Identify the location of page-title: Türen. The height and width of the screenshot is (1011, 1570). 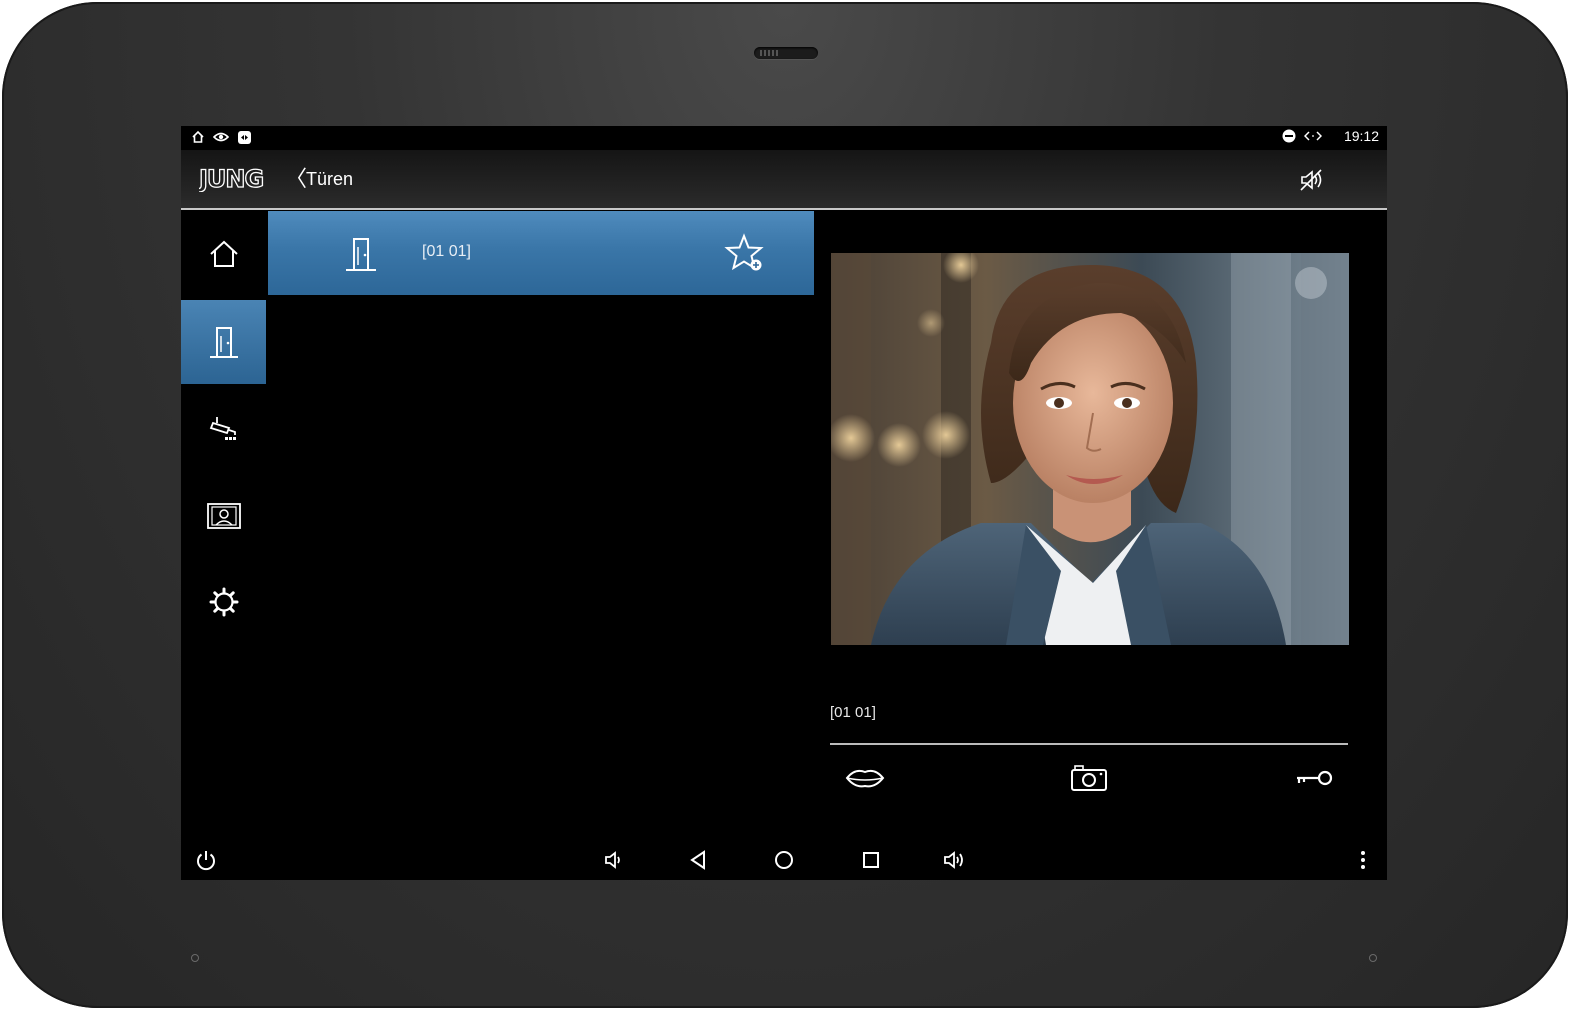
(330, 179).